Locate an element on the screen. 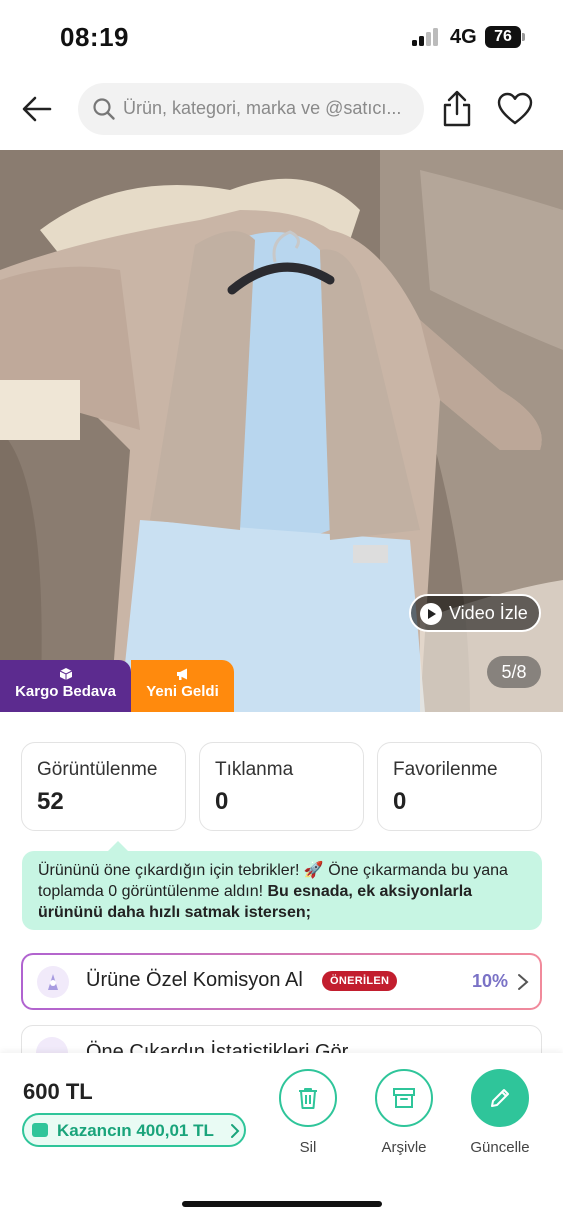 The height and width of the screenshot is (1219, 563). commission-percent: 10% is located at coordinates (490, 981).